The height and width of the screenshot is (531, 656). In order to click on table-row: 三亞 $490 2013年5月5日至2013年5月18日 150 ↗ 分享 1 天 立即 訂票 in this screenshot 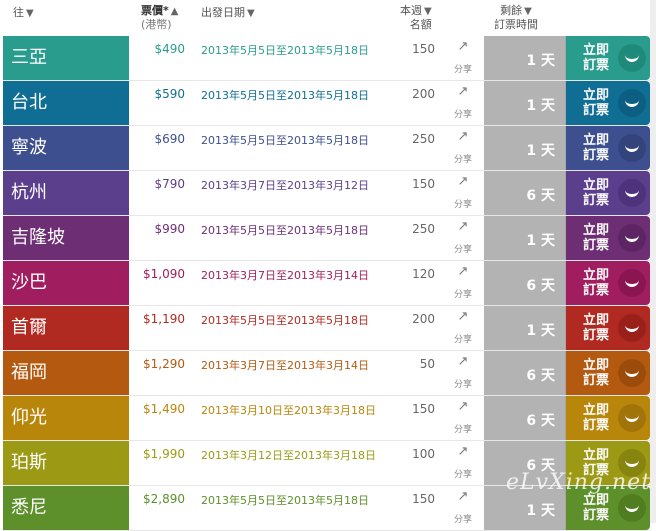, I will do `click(326, 58)`.